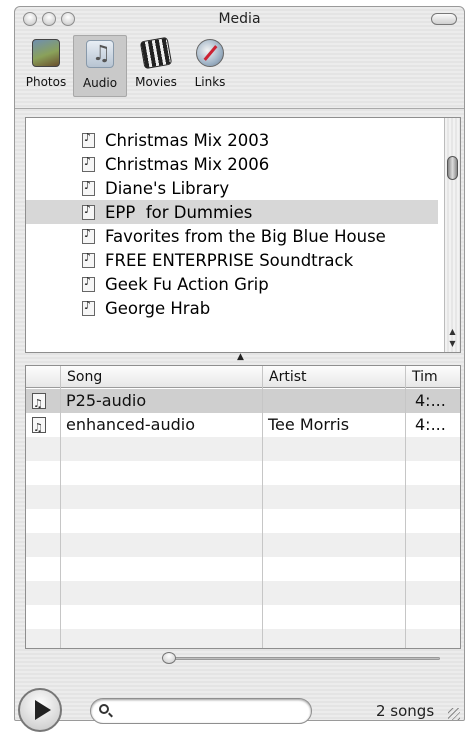 The image size is (474, 733). Describe the element at coordinates (452, 344) in the screenshot. I see `scroll-down-arrow-icon: ▼` at that location.